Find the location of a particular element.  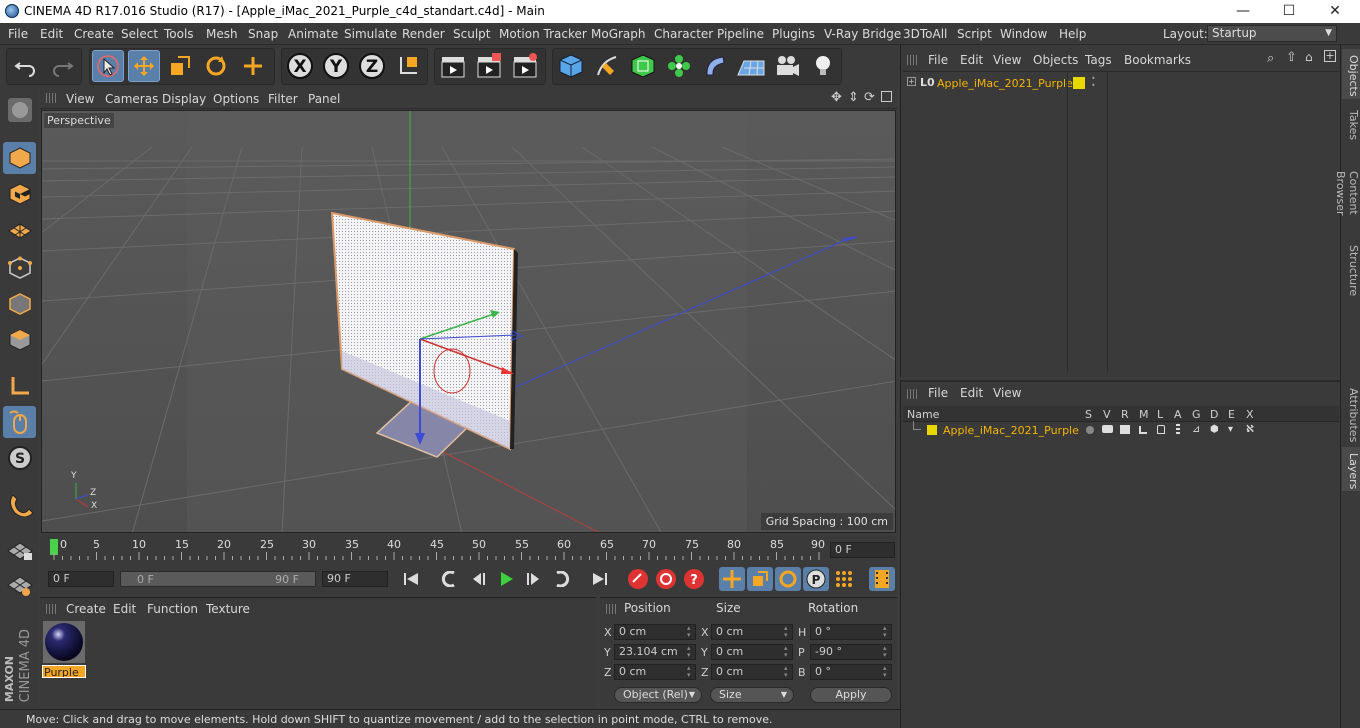

menu-plugins: Plugins is located at coordinates (793, 34).